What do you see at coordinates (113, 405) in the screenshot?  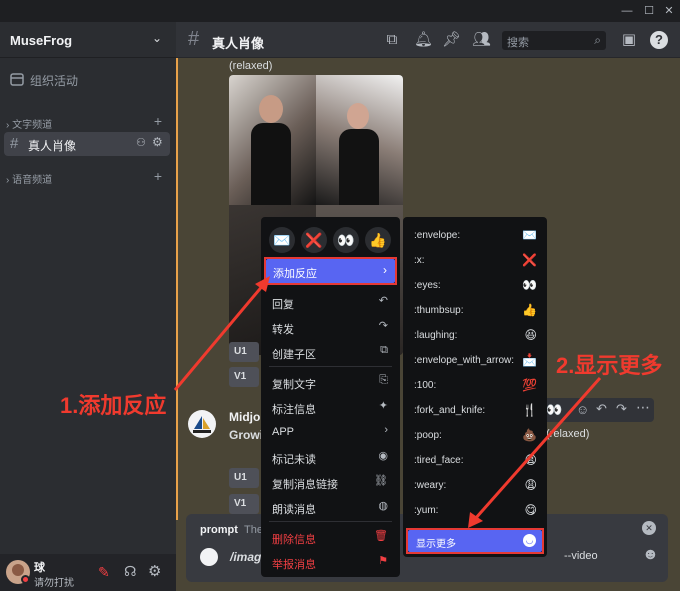 I see `annotation-step1: 1.添加反应` at bounding box center [113, 405].